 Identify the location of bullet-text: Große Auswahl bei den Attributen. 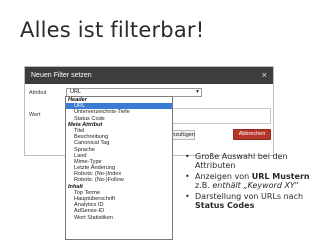
(241, 161).